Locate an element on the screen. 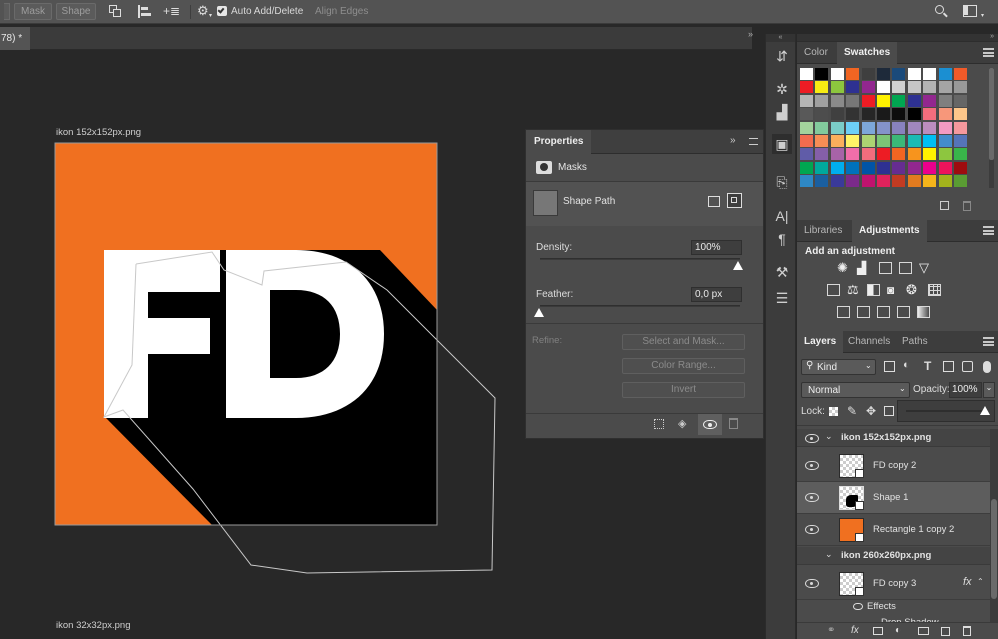 The image size is (998, 639). density-input: 100% is located at coordinates (716, 247).